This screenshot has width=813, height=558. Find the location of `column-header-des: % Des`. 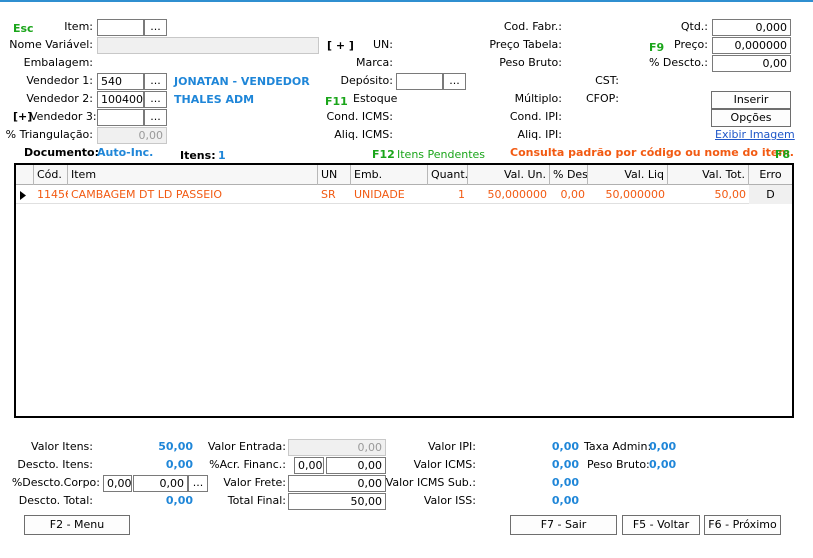

column-header-des: % Des is located at coordinates (569, 175).